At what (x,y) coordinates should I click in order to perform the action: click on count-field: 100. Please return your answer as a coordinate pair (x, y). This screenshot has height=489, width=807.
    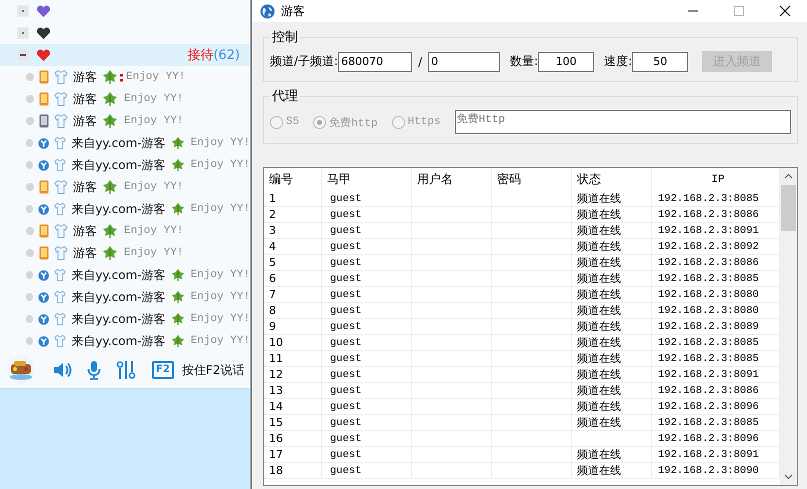
    Looking at the image, I should click on (566, 62).